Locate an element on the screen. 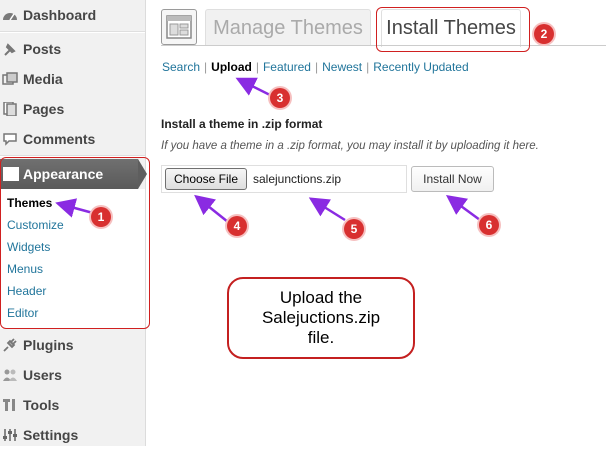  step-badge-3: 3 is located at coordinates (280, 98).